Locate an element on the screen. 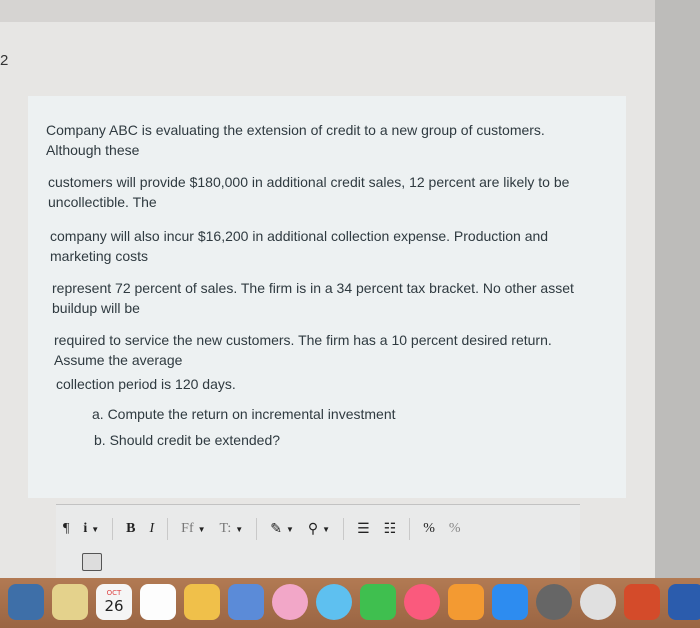 The width and height of the screenshot is (700, 628). p6-line1: collection period is 120 days. is located at coordinates (146, 384).